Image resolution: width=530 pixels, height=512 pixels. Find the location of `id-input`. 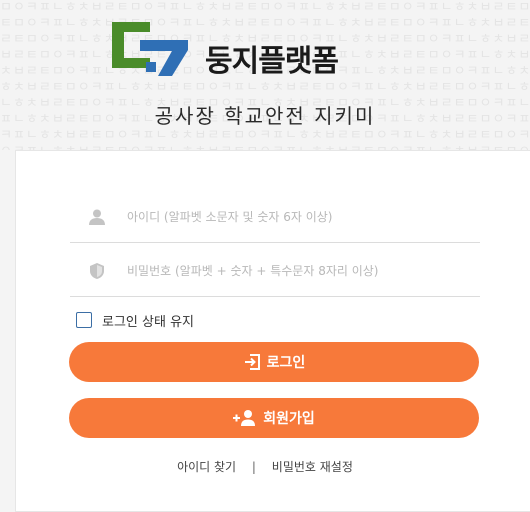

id-input is located at coordinates (297, 217).